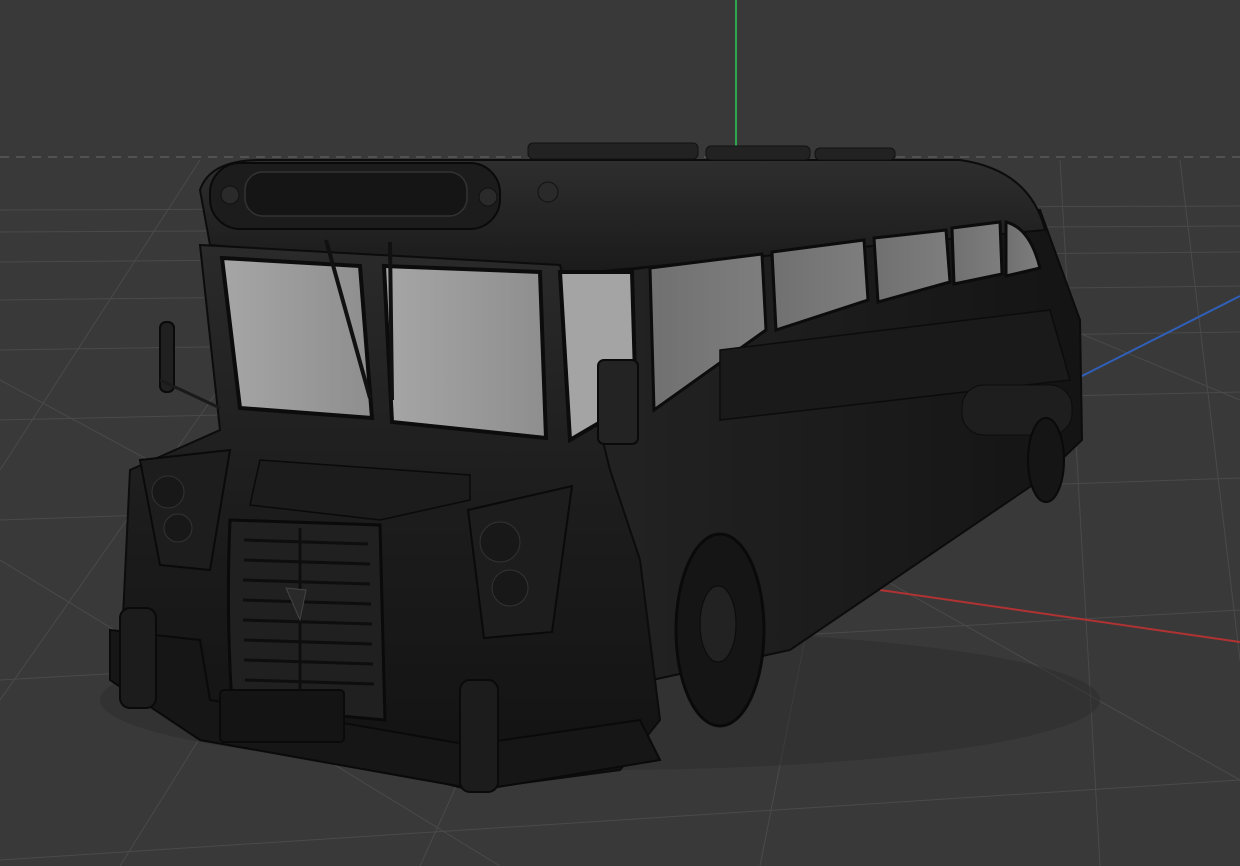 The image size is (1240, 866). I want to click on windshield-right, so click(465, 352).